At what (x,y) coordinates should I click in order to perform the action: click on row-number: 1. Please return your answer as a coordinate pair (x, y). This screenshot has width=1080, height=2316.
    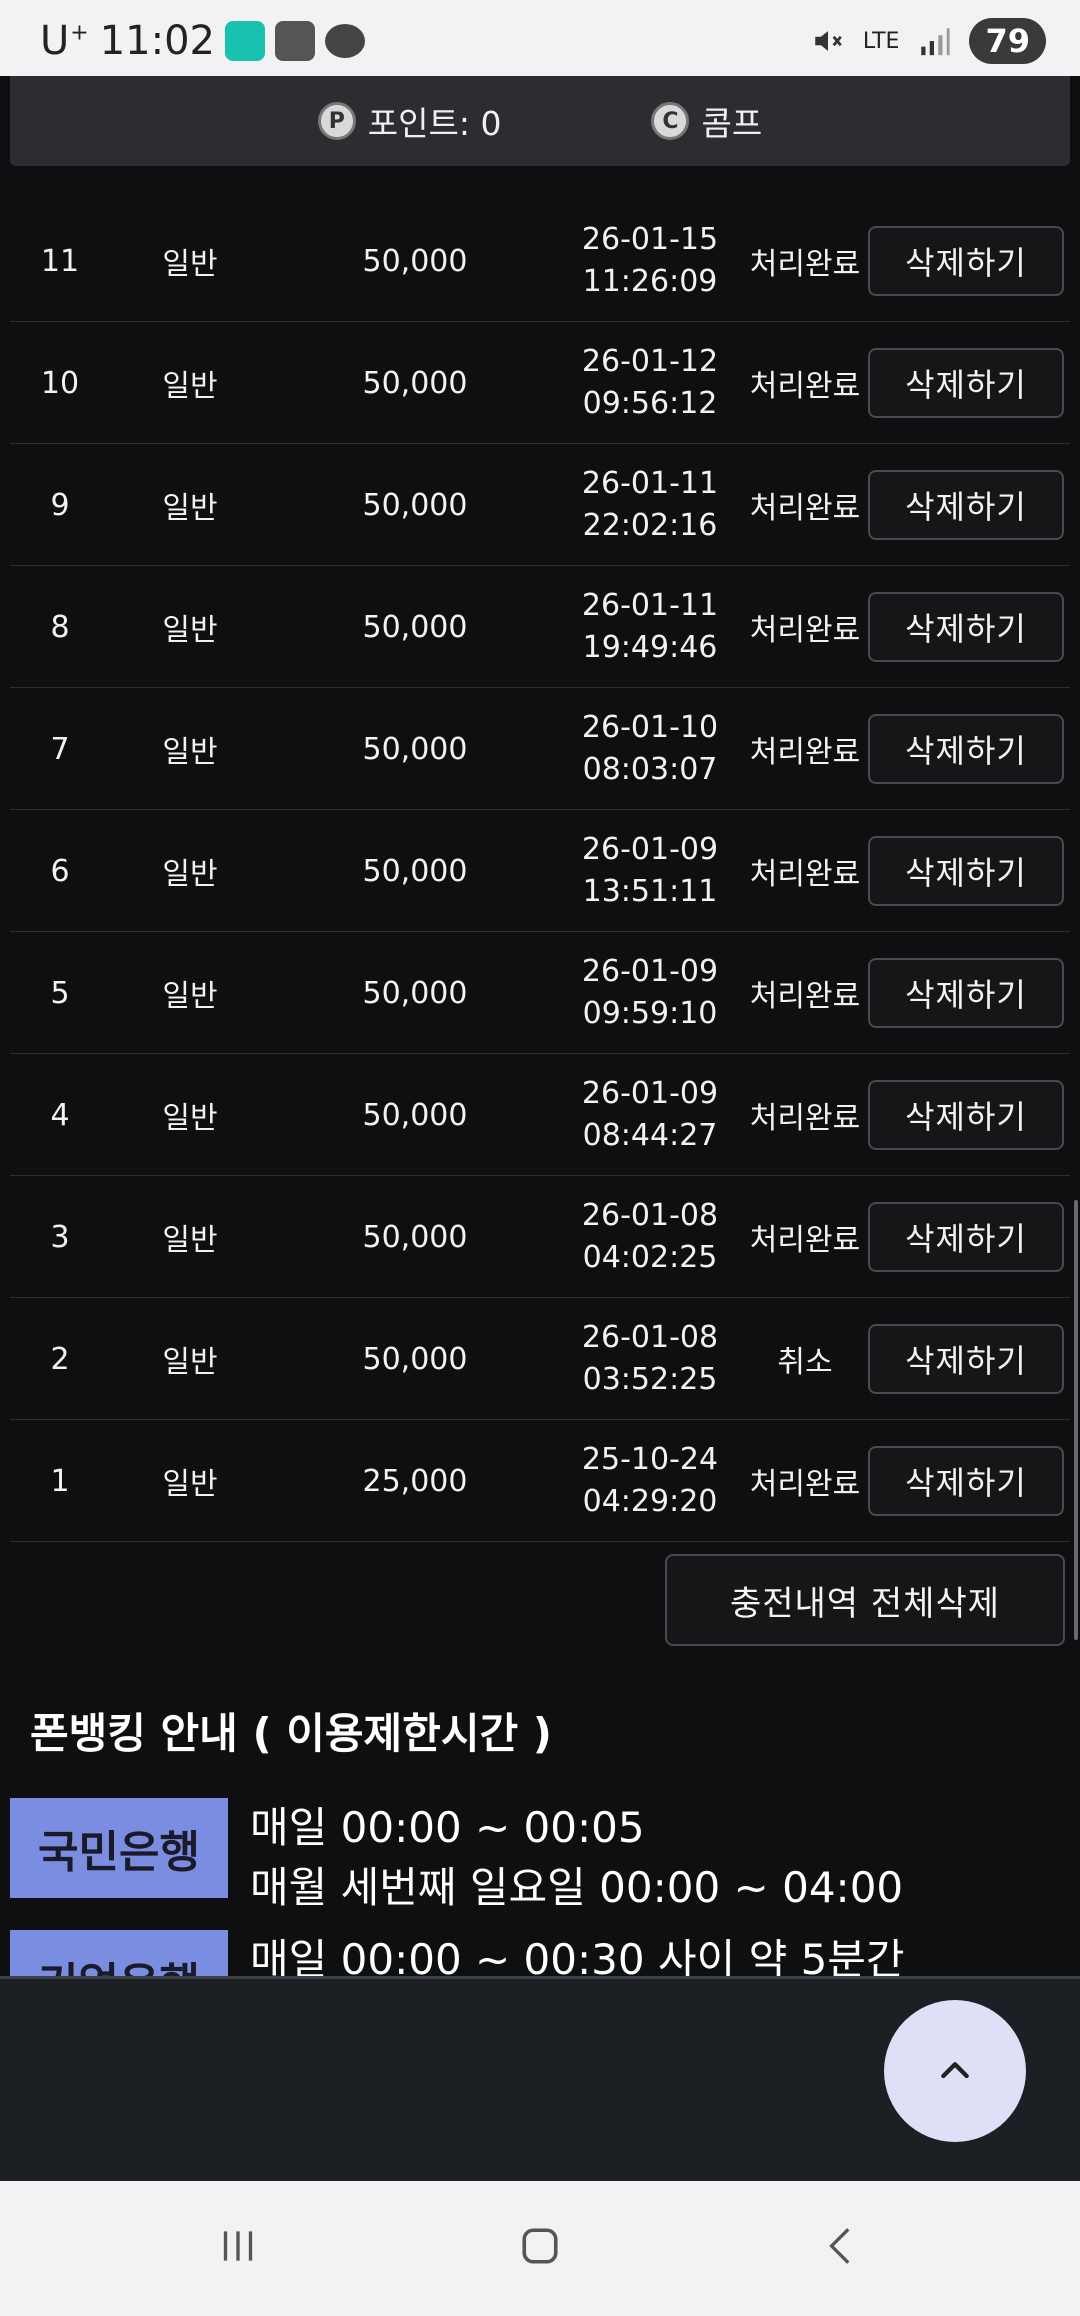
    Looking at the image, I should click on (60, 1481).